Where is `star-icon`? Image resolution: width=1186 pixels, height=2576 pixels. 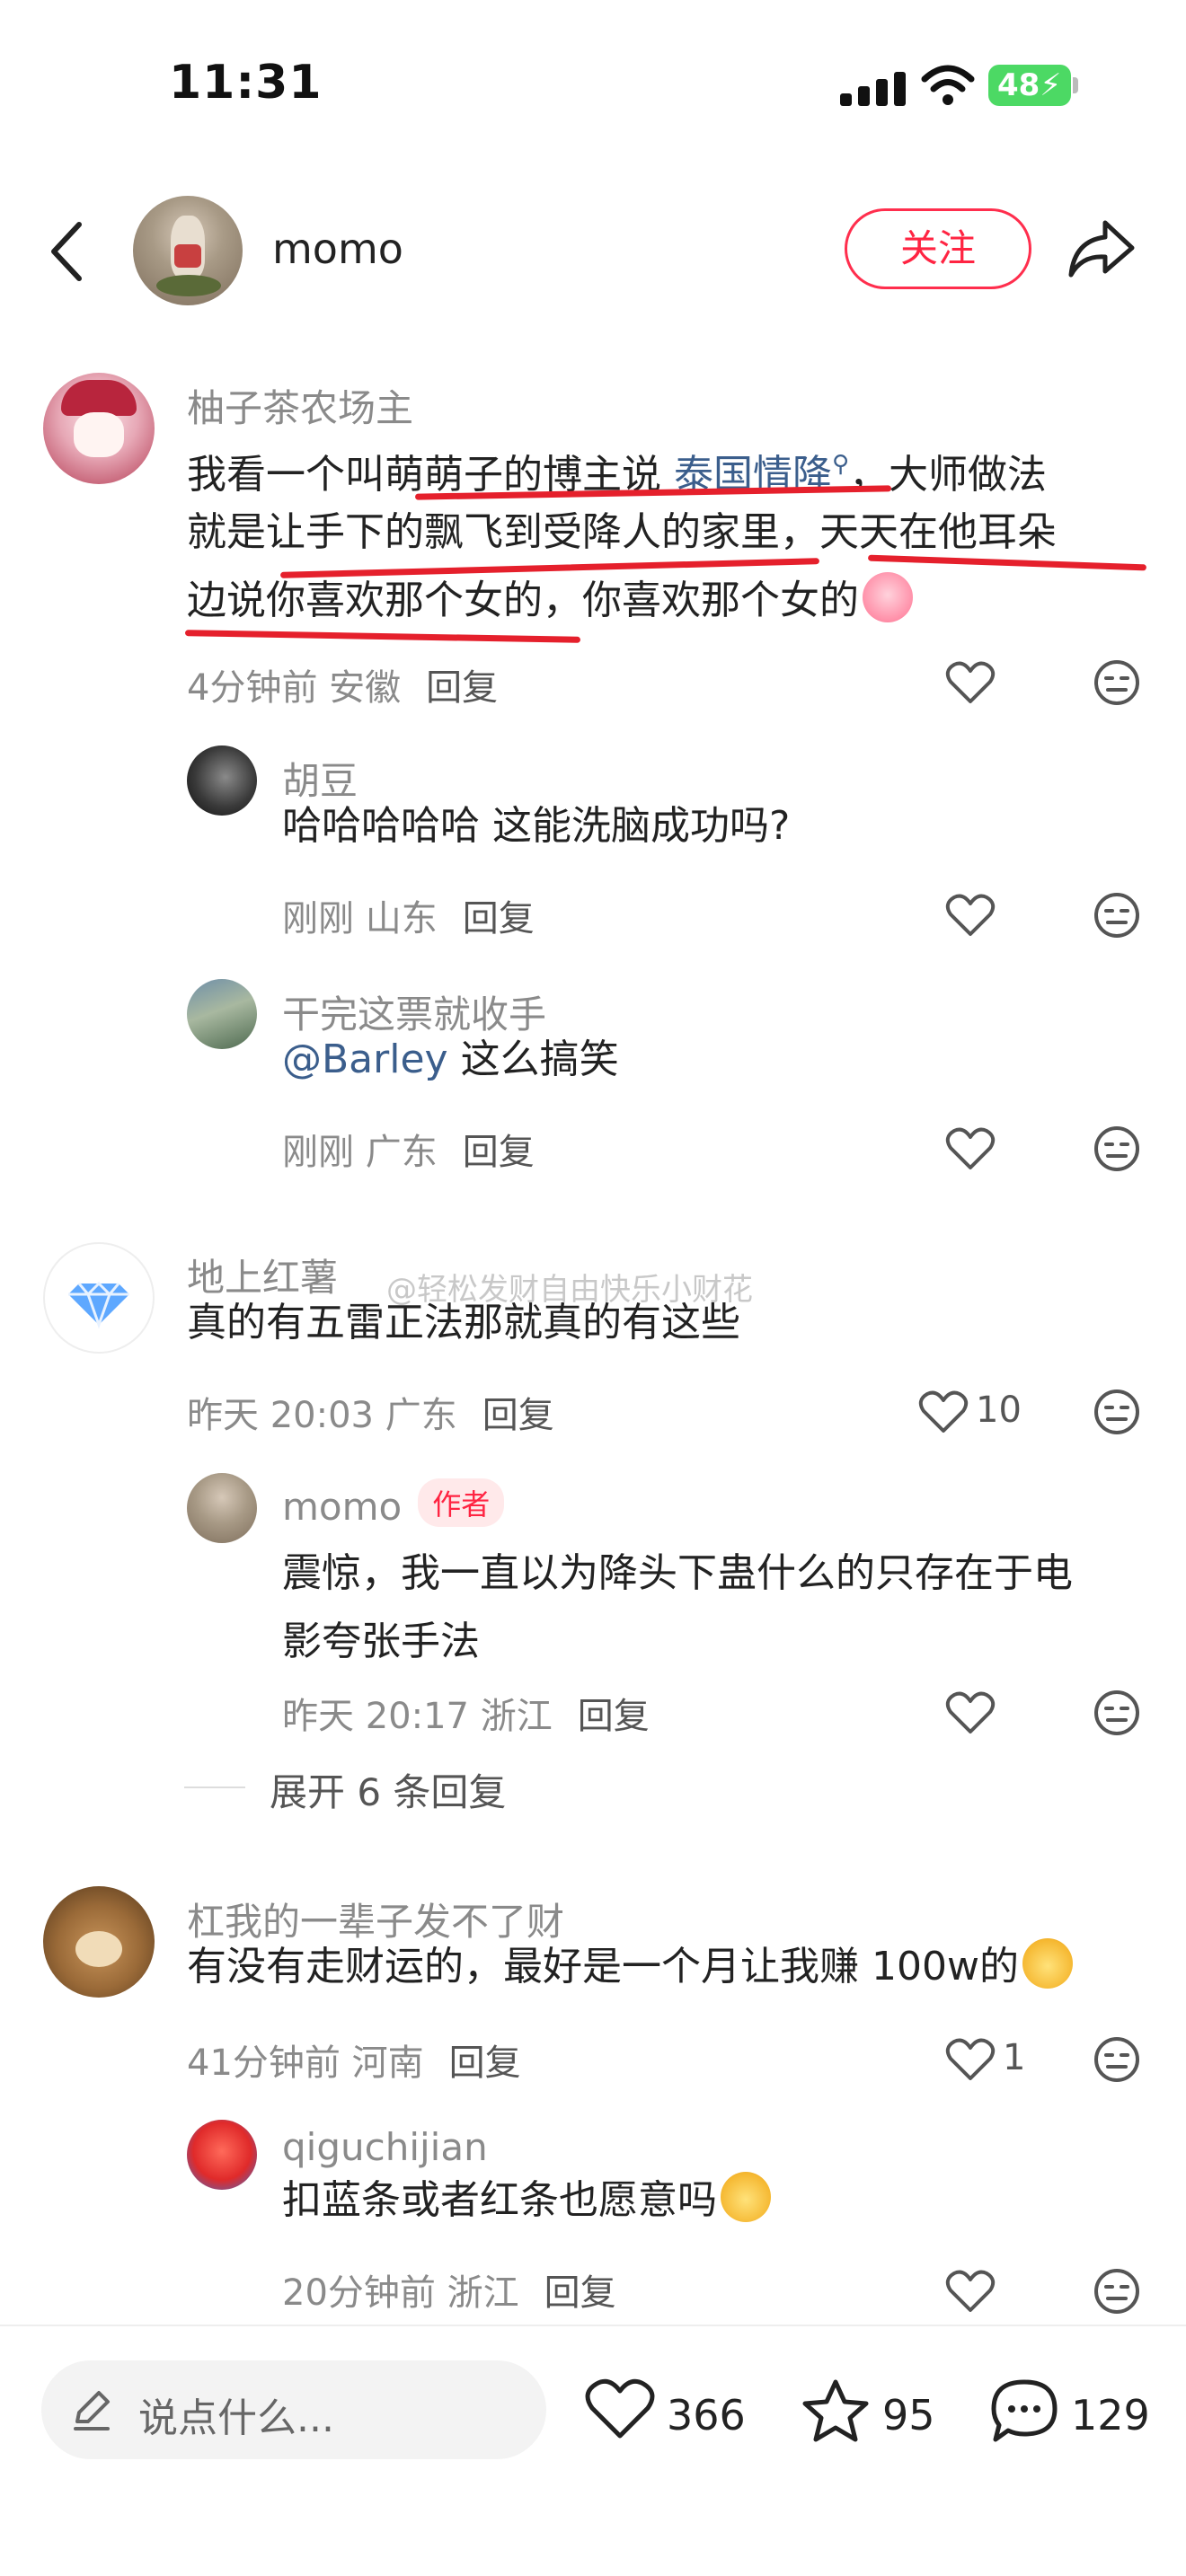
star-icon is located at coordinates (835, 2410).